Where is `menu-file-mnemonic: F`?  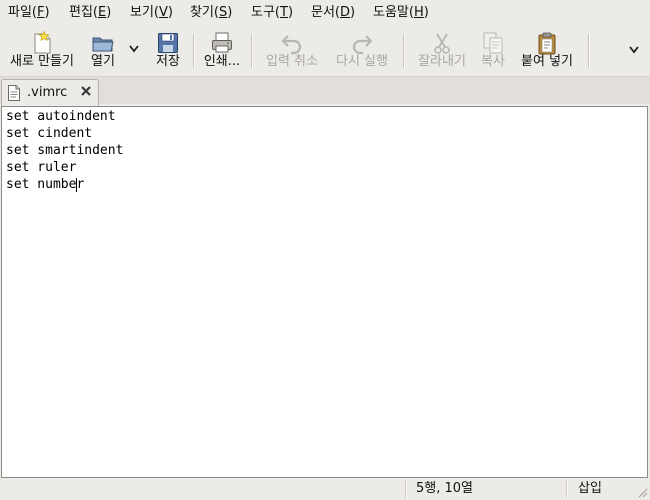
menu-file-mnemonic: F is located at coordinates (41, 12).